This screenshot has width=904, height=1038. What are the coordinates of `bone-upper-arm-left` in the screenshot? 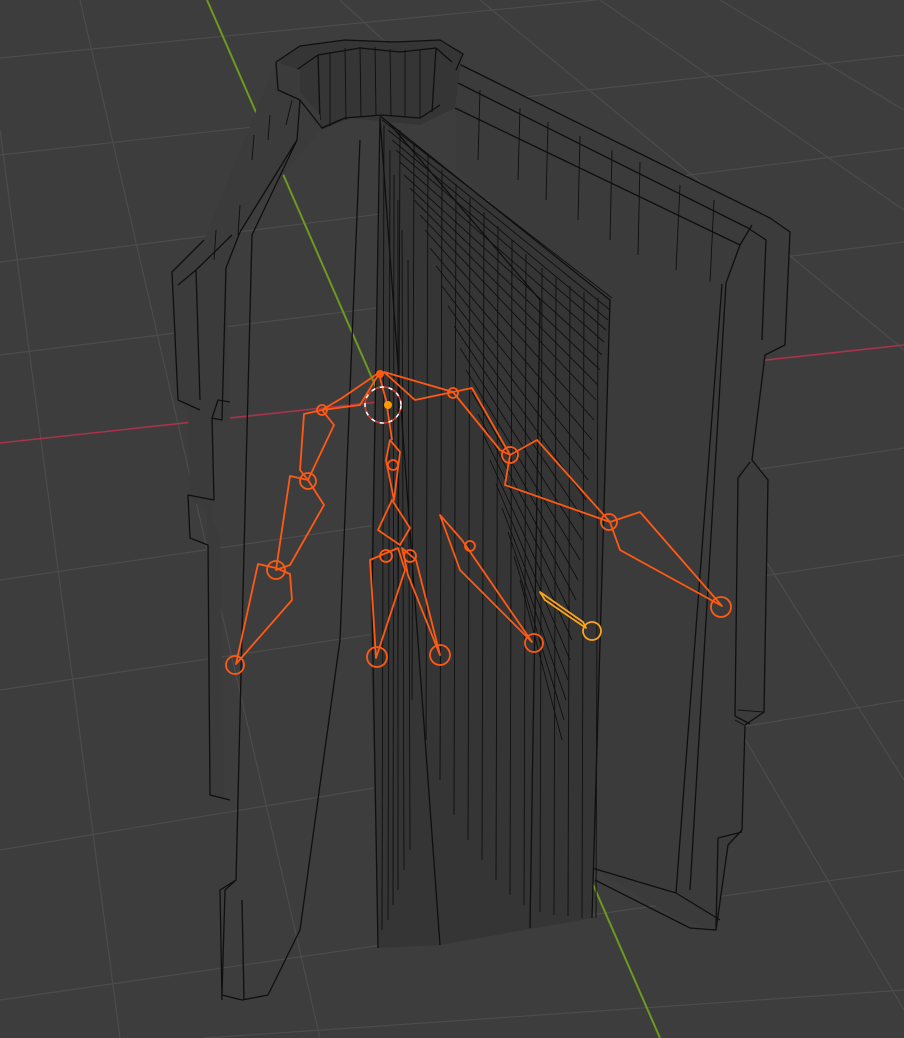 It's located at (317, 445).